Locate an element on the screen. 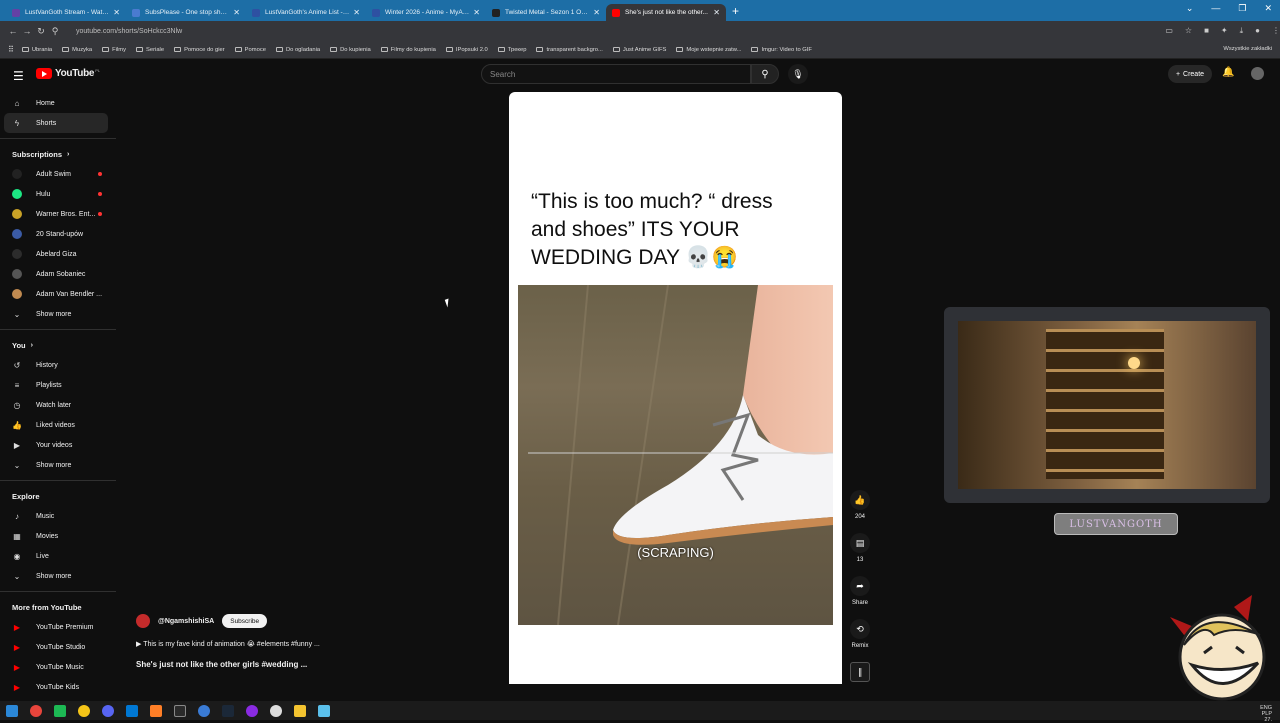  sidebar-item: ⌂ Home is located at coordinates (58, 103).